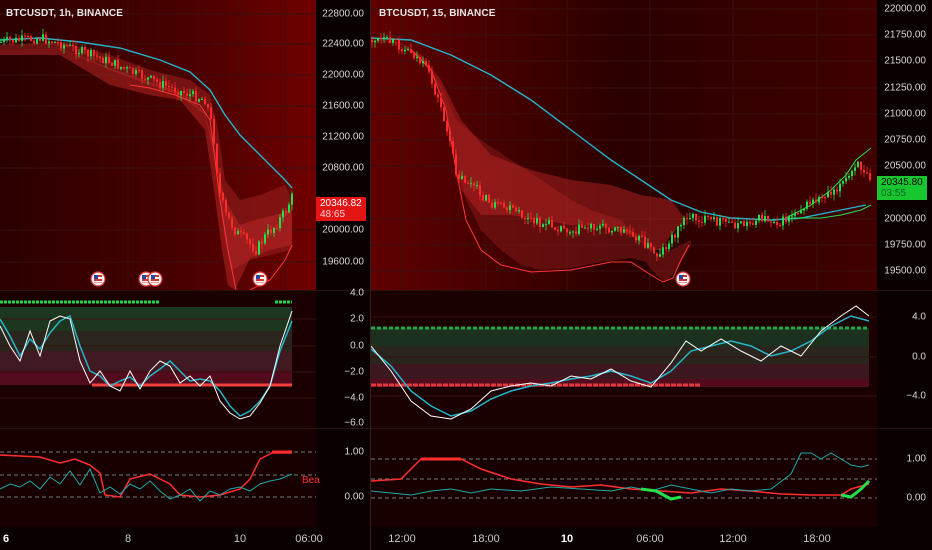 This screenshot has width=932, height=550. What do you see at coordinates (904, 359) in the screenshot?
I see `right-osc-axis: 4.0 0.0 −4.0` at bounding box center [904, 359].